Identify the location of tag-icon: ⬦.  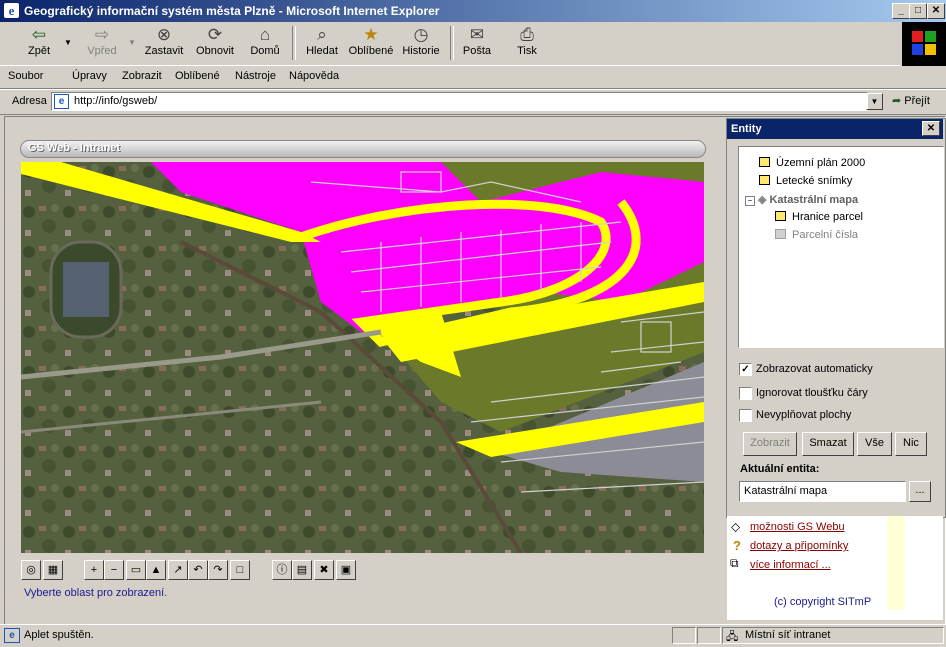
(736, 526).